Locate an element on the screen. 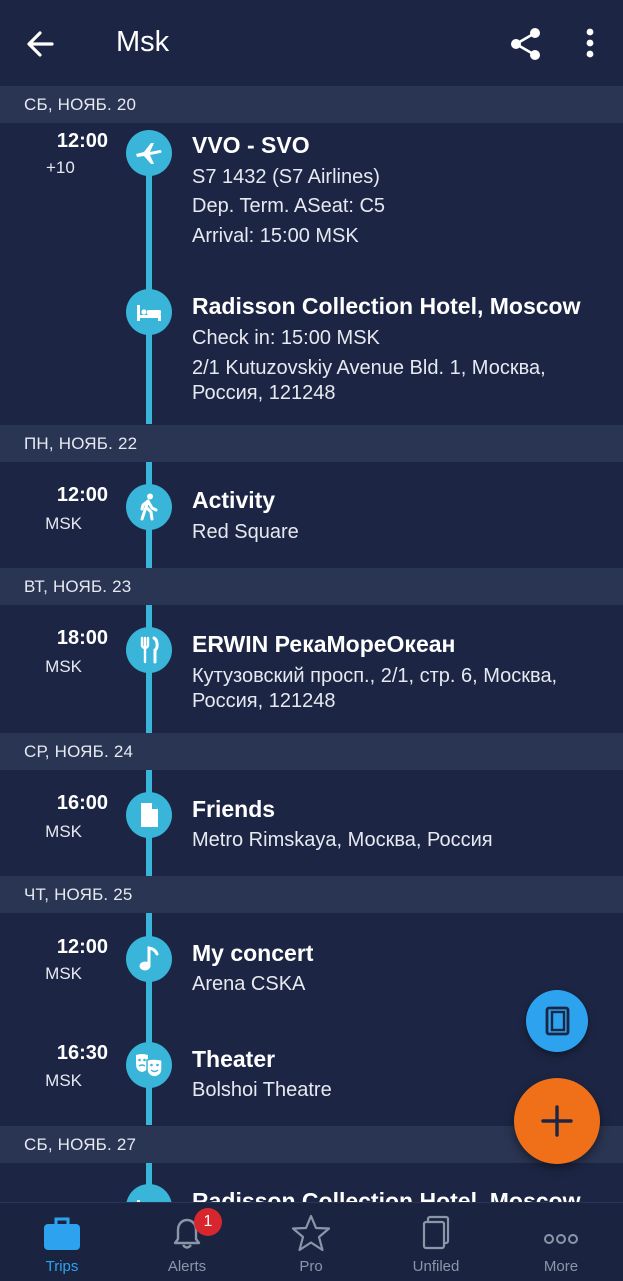 This screenshot has width=623, height=1281. event-detail: S7 1432 (S7 Airlines) is located at coordinates (286, 177).